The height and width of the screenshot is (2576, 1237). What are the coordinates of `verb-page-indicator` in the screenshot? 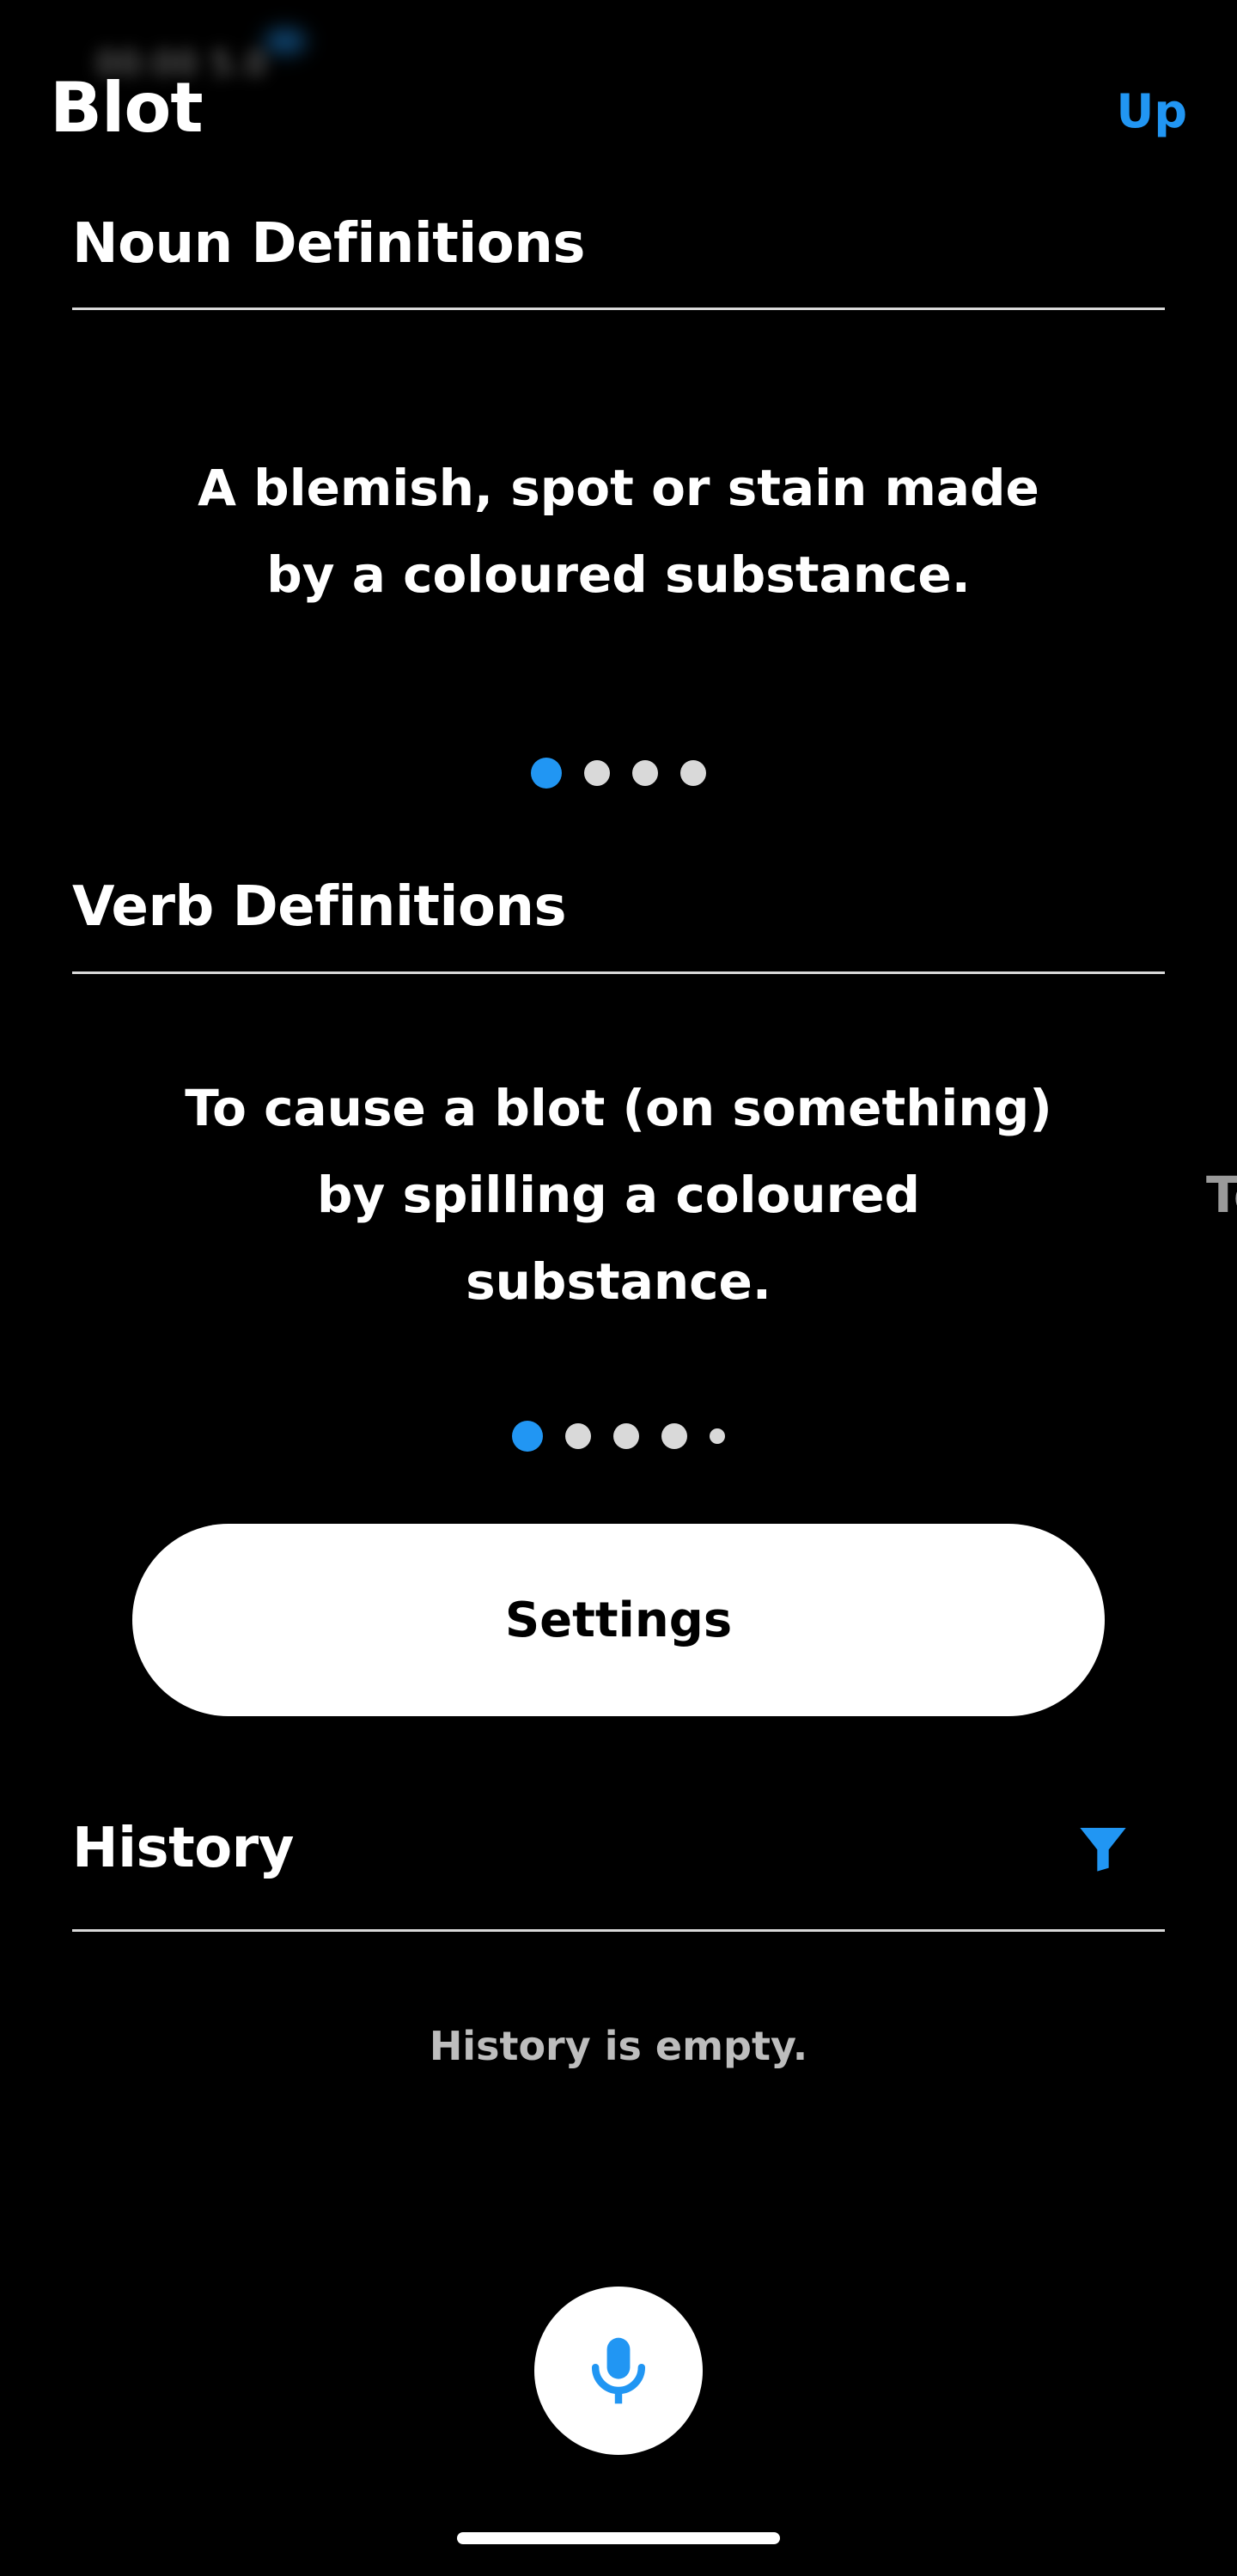 It's located at (618, 1436).